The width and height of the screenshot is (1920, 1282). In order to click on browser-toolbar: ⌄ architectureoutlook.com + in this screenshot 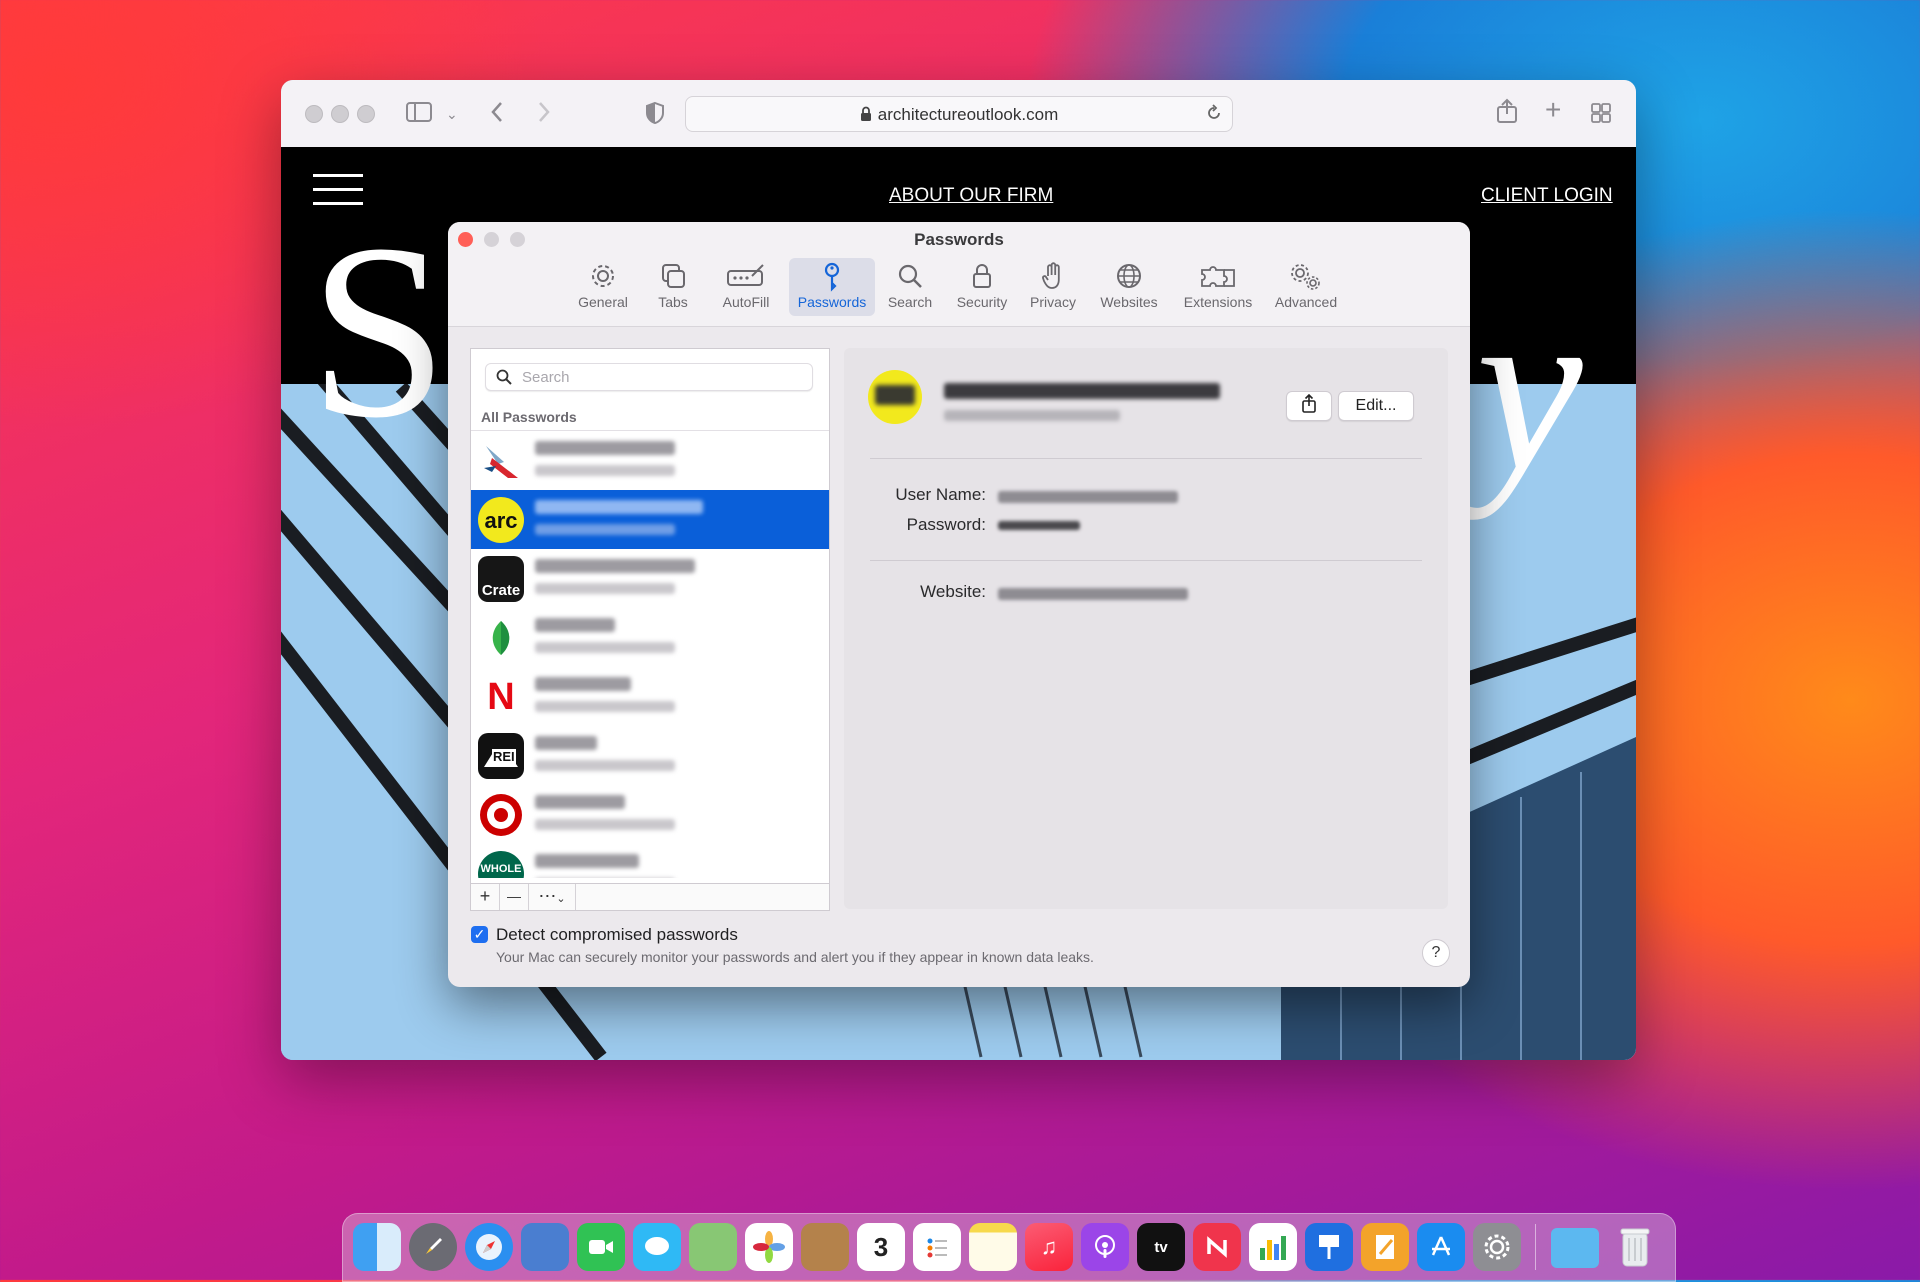, I will do `click(958, 114)`.